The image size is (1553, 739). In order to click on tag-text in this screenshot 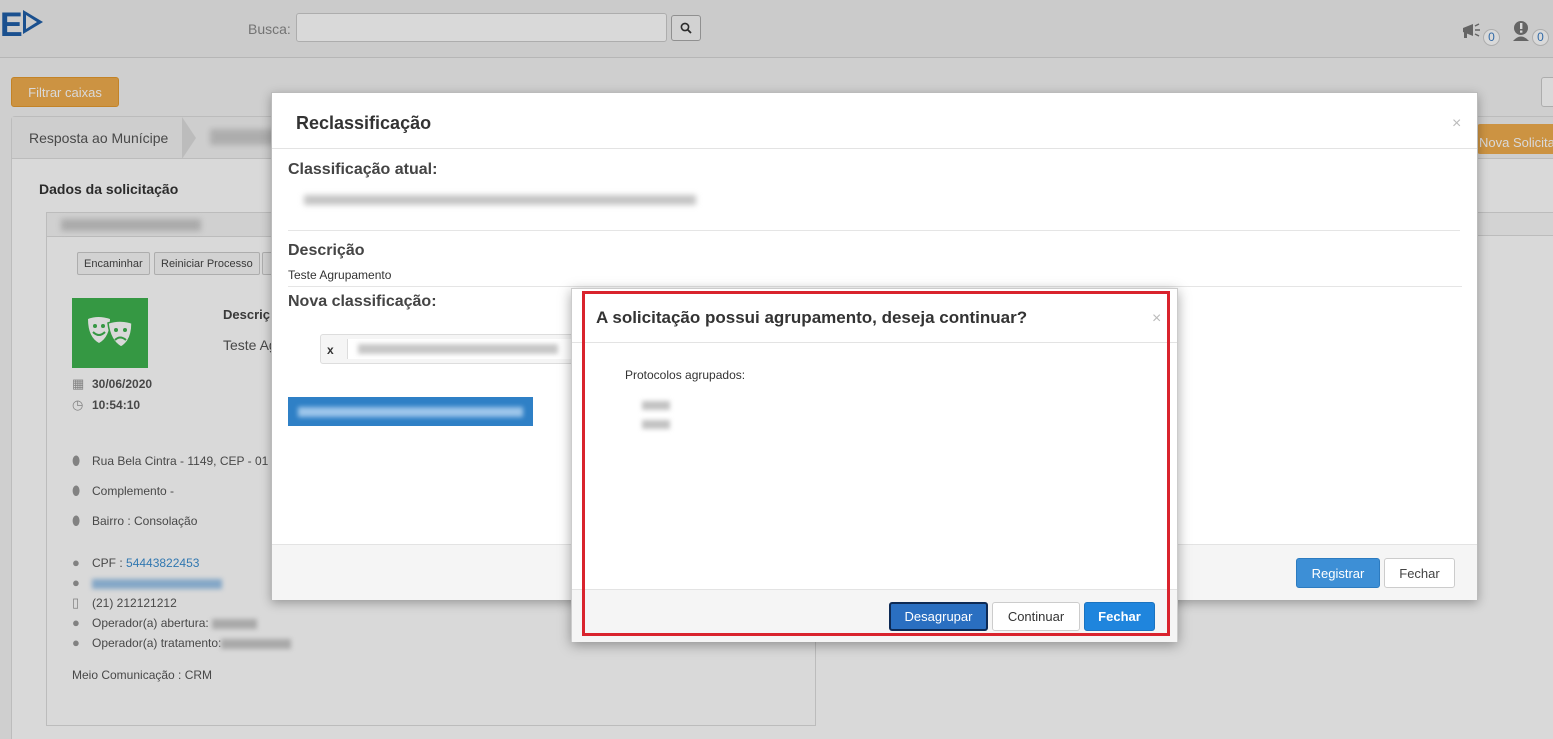, I will do `click(462, 349)`.